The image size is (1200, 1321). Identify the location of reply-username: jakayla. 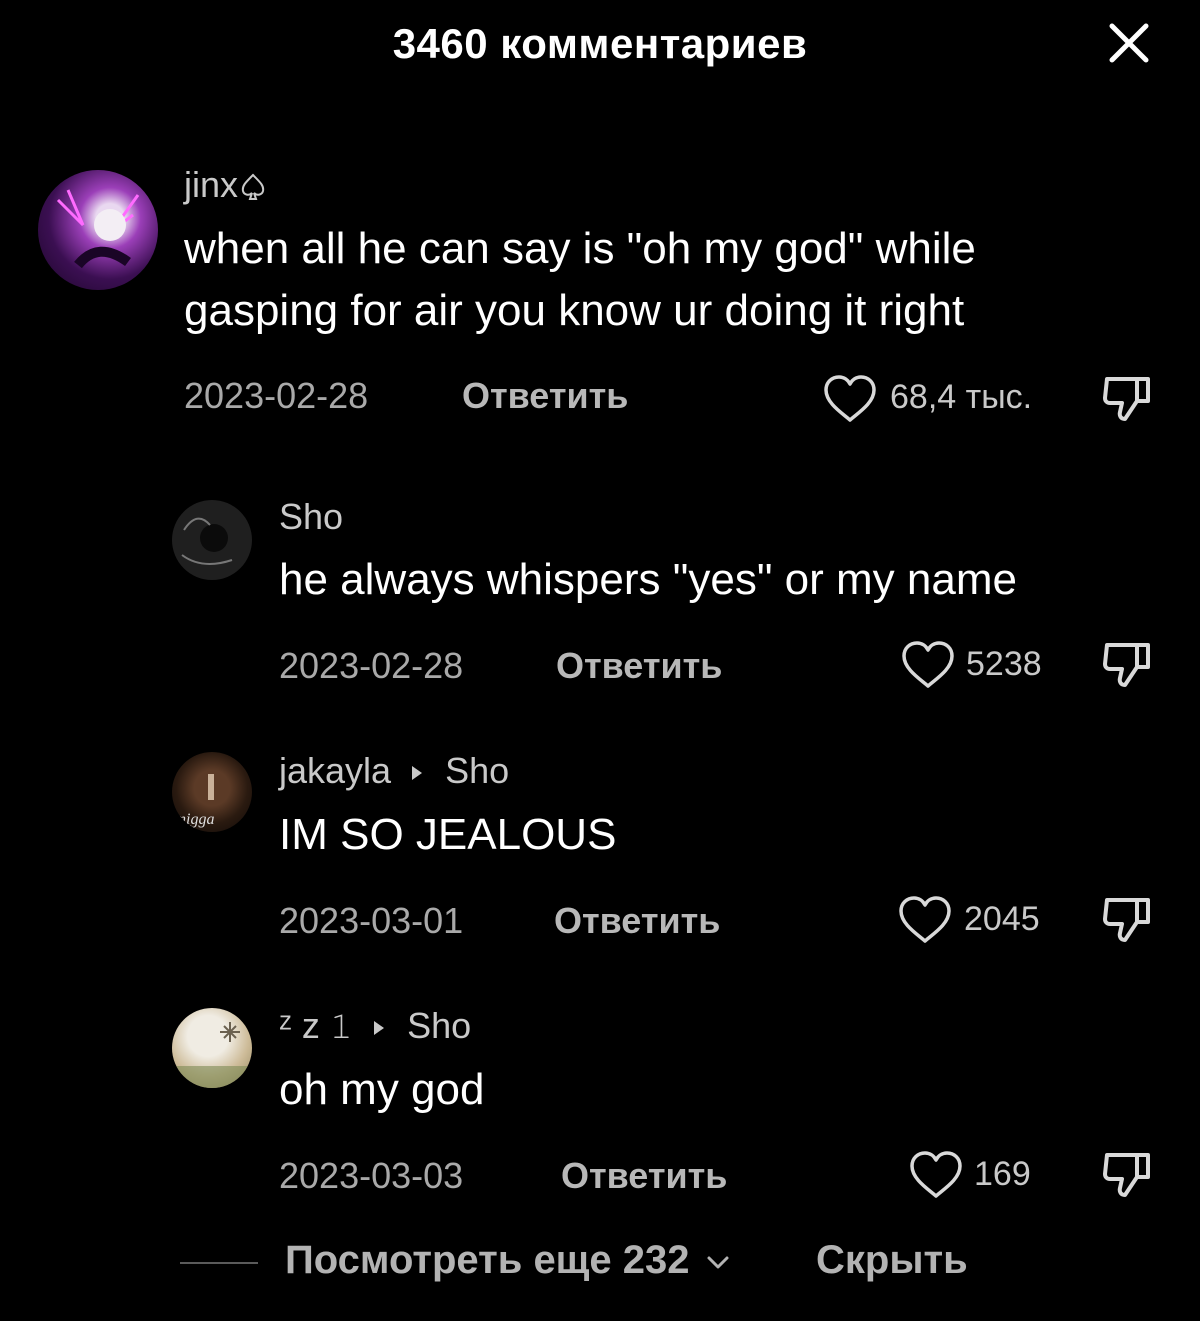
(335, 770).